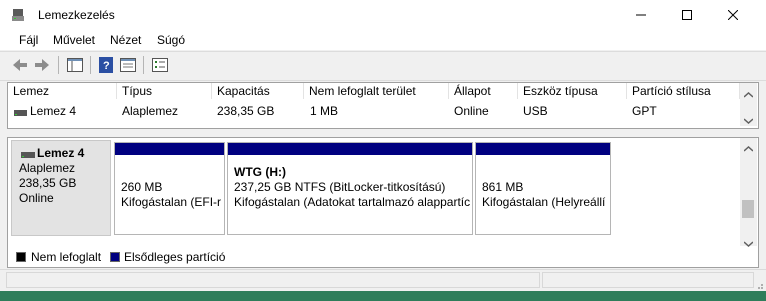 This screenshot has height=301, width=766. What do you see at coordinates (62, 91) in the screenshot?
I see `column-header-disk: Lemez` at bounding box center [62, 91].